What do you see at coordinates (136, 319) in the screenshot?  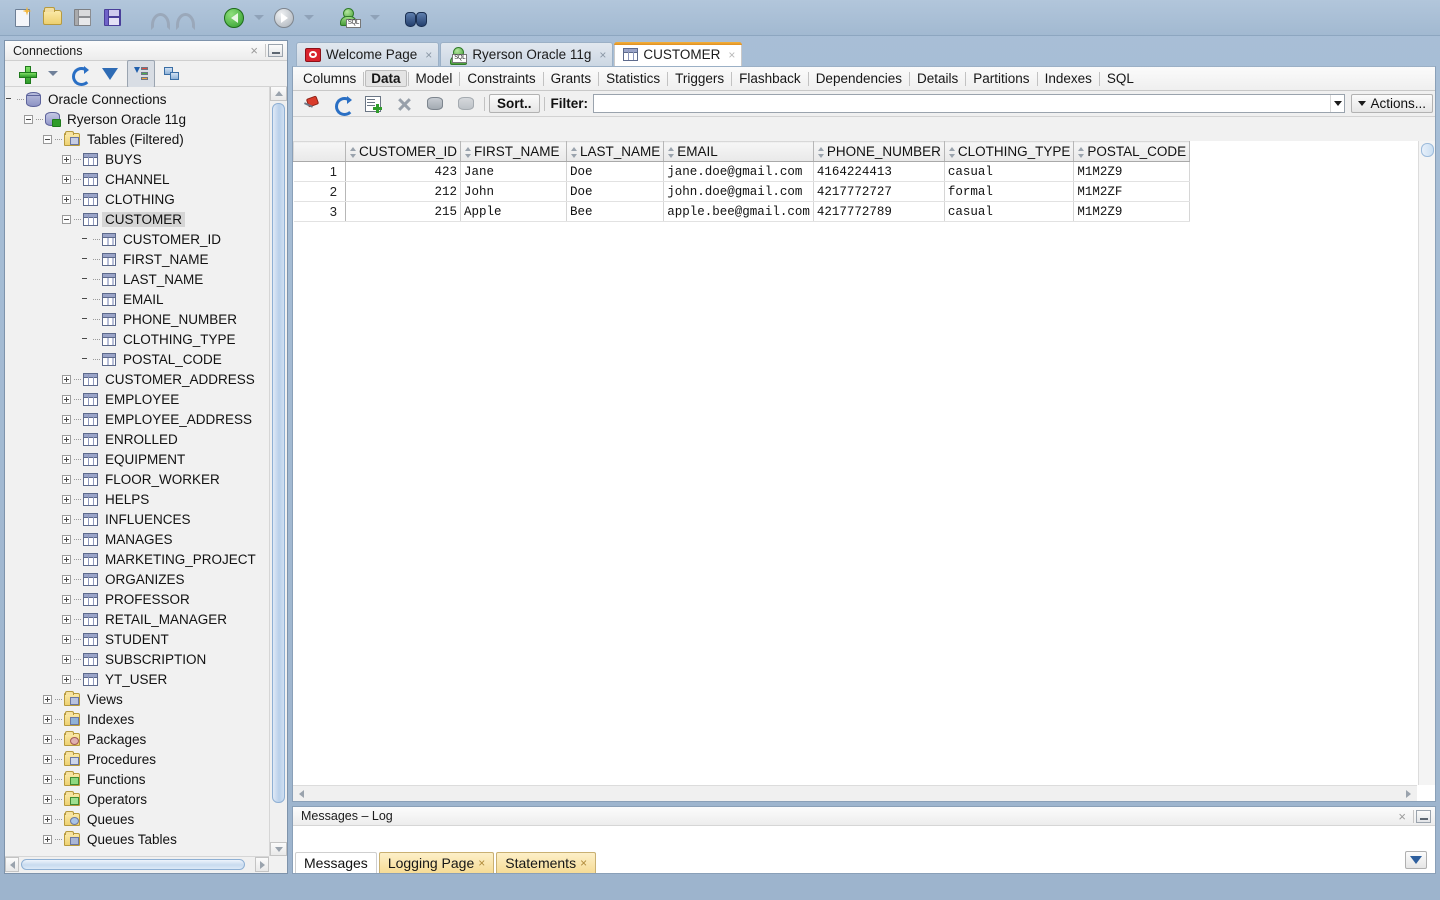 I see `tree-node-phone-number: PHONE_NUMBER` at bounding box center [136, 319].